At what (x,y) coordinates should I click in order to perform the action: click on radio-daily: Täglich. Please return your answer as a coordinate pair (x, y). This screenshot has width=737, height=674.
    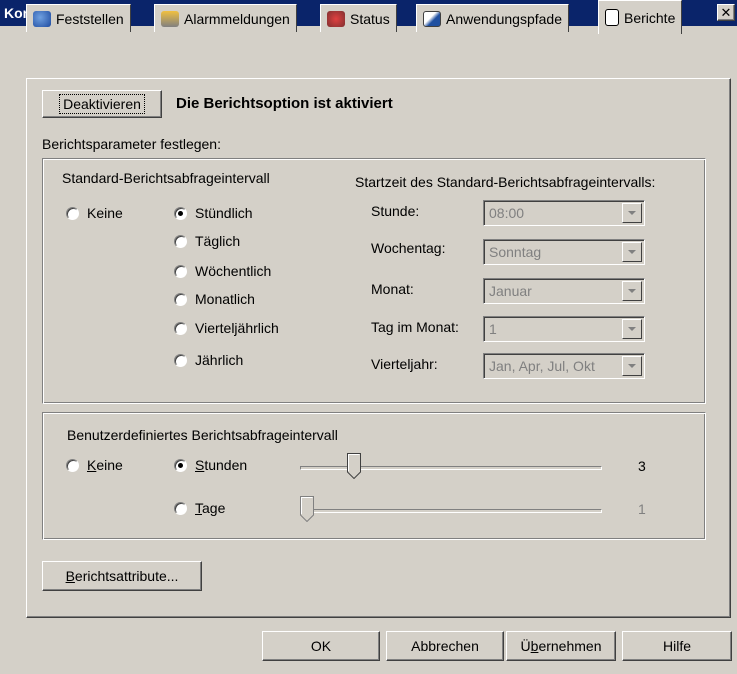
    Looking at the image, I should click on (207, 241).